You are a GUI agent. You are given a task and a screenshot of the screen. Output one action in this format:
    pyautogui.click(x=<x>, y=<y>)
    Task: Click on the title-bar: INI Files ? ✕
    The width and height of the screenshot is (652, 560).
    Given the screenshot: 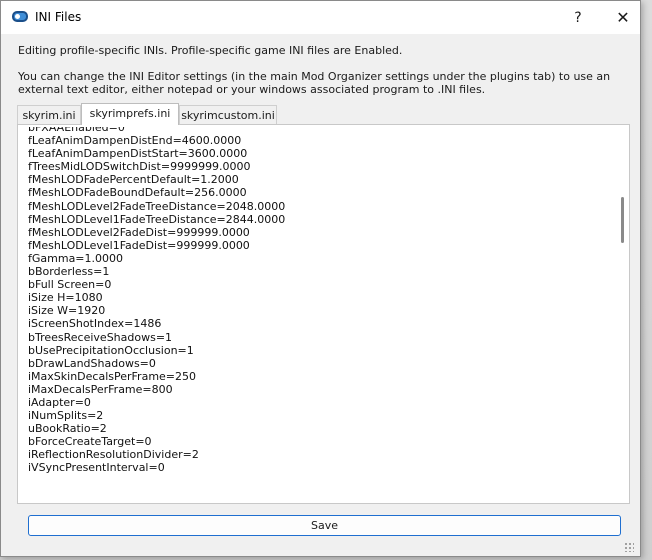 What is the action you would take?
    pyautogui.click(x=320, y=17)
    